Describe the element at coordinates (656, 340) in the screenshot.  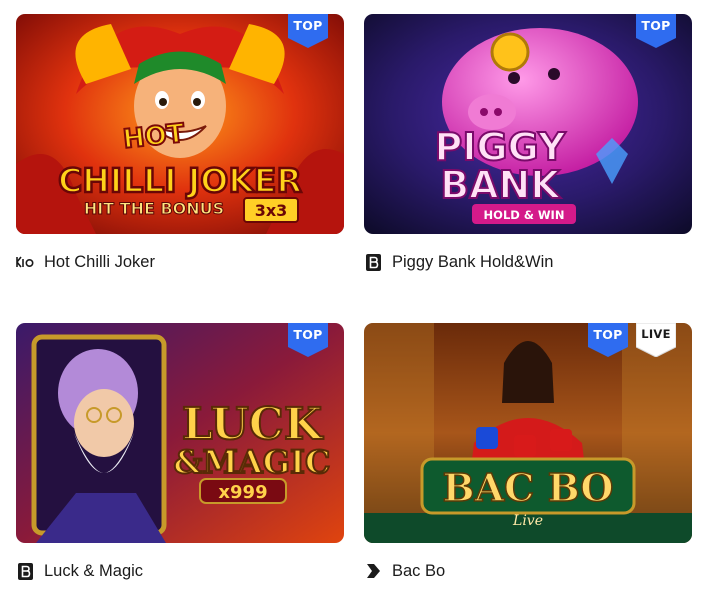
I see `live-badge: LIVE` at that location.